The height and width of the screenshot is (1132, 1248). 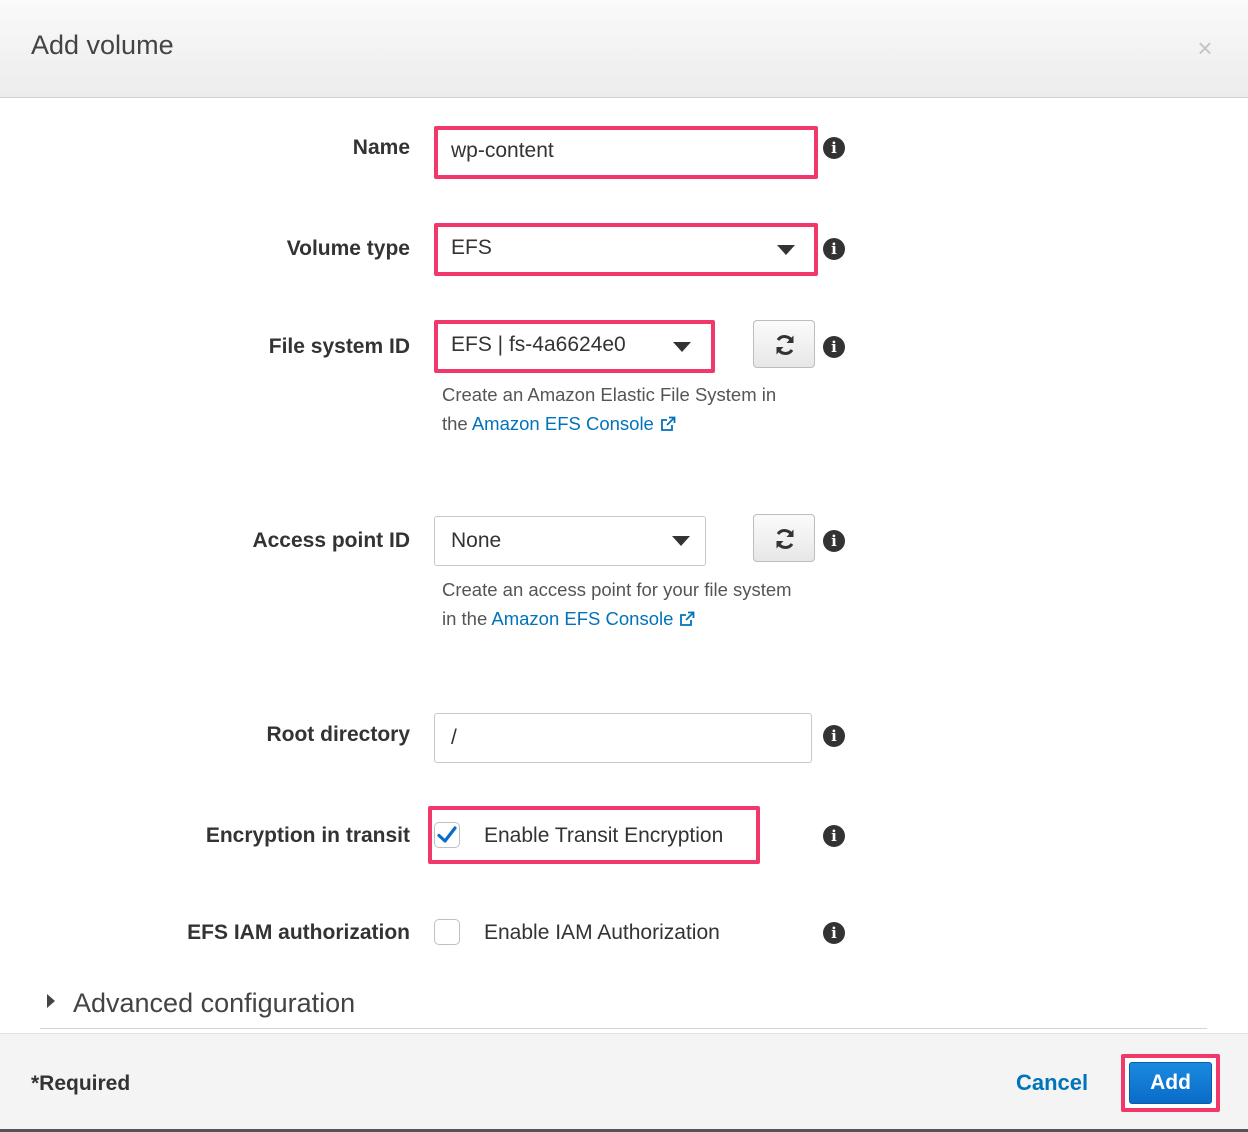 I want to click on refresh-access-points-button, so click(x=784, y=538).